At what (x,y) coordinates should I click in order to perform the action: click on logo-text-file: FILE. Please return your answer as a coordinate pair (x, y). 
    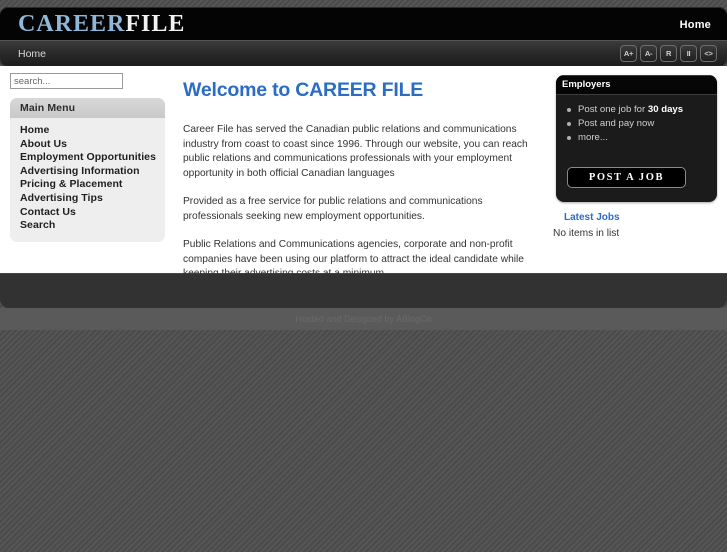
    Looking at the image, I should click on (155, 24).